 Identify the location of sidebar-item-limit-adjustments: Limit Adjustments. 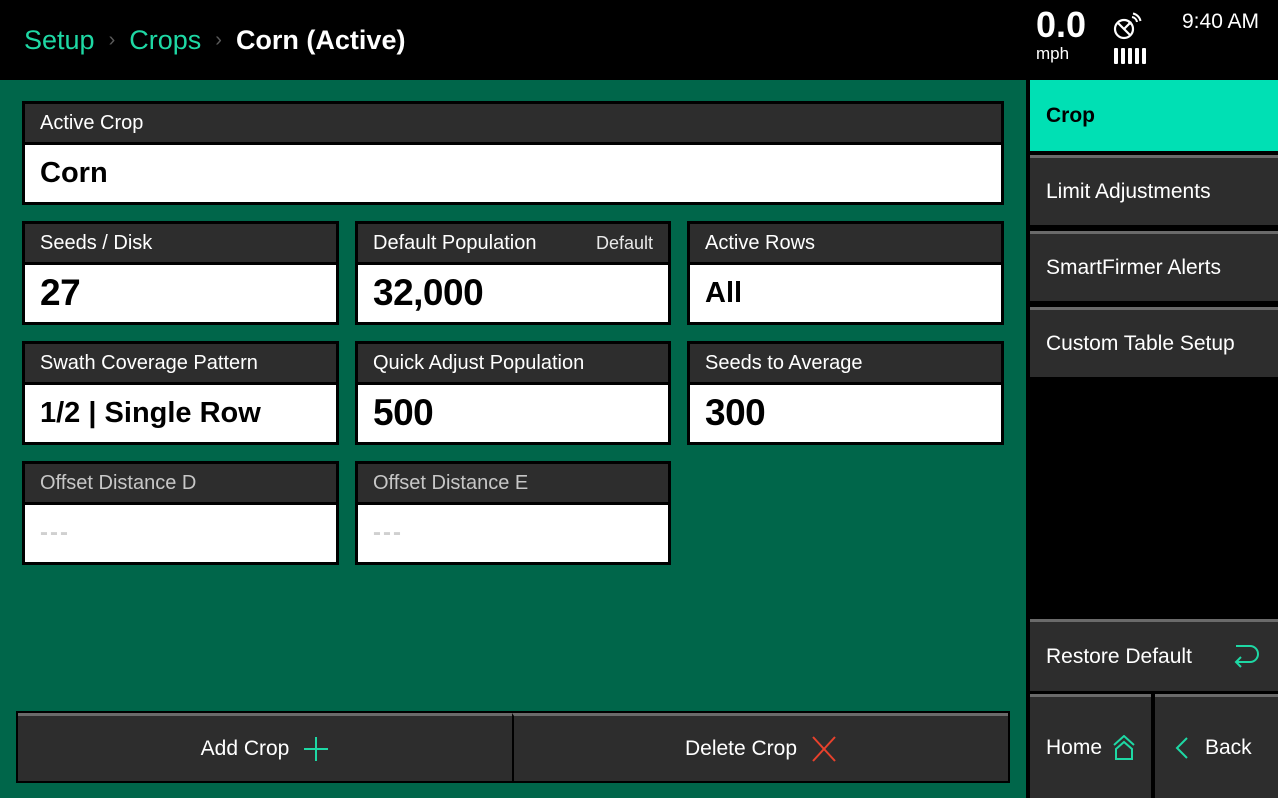
(1154, 190).